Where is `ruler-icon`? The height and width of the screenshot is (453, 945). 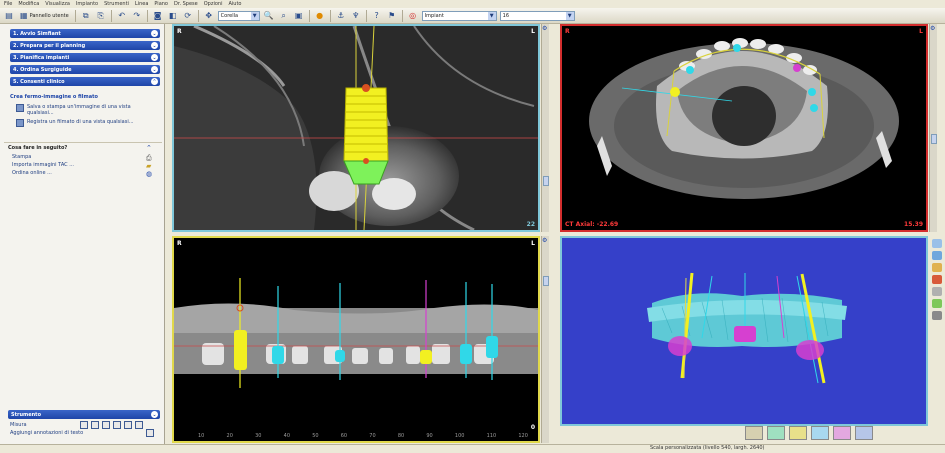 ruler-icon is located at coordinates (84, 425).